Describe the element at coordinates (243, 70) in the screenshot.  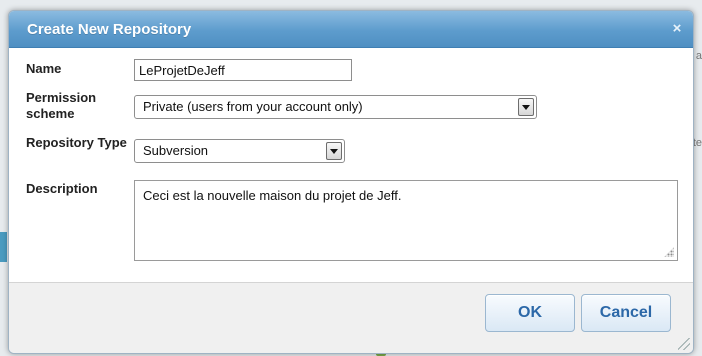
I see `name-input` at that location.